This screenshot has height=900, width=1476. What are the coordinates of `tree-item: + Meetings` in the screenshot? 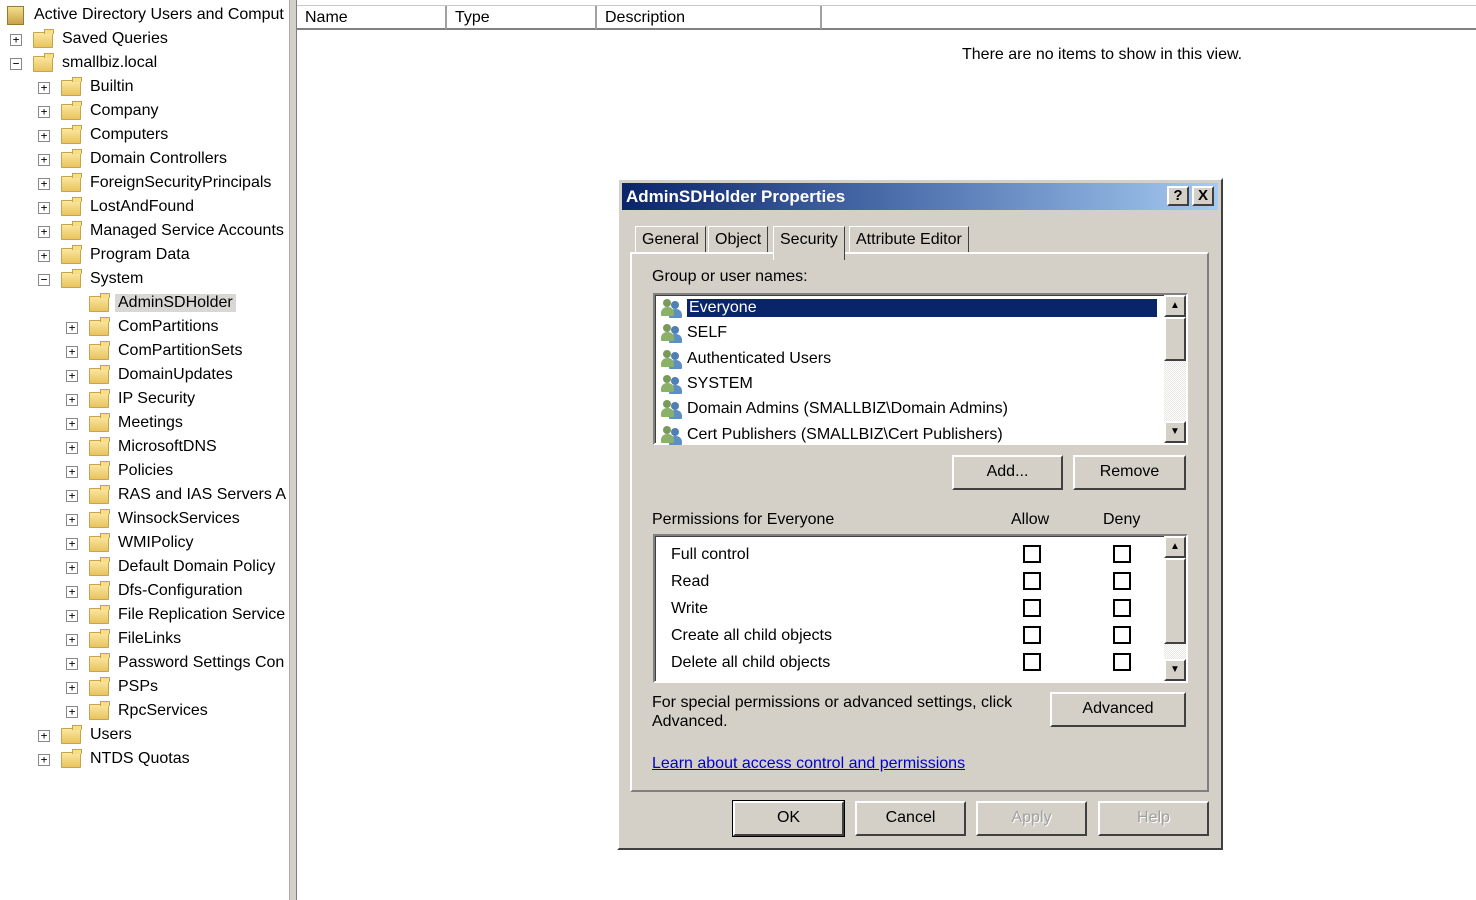 It's located at (144, 424).